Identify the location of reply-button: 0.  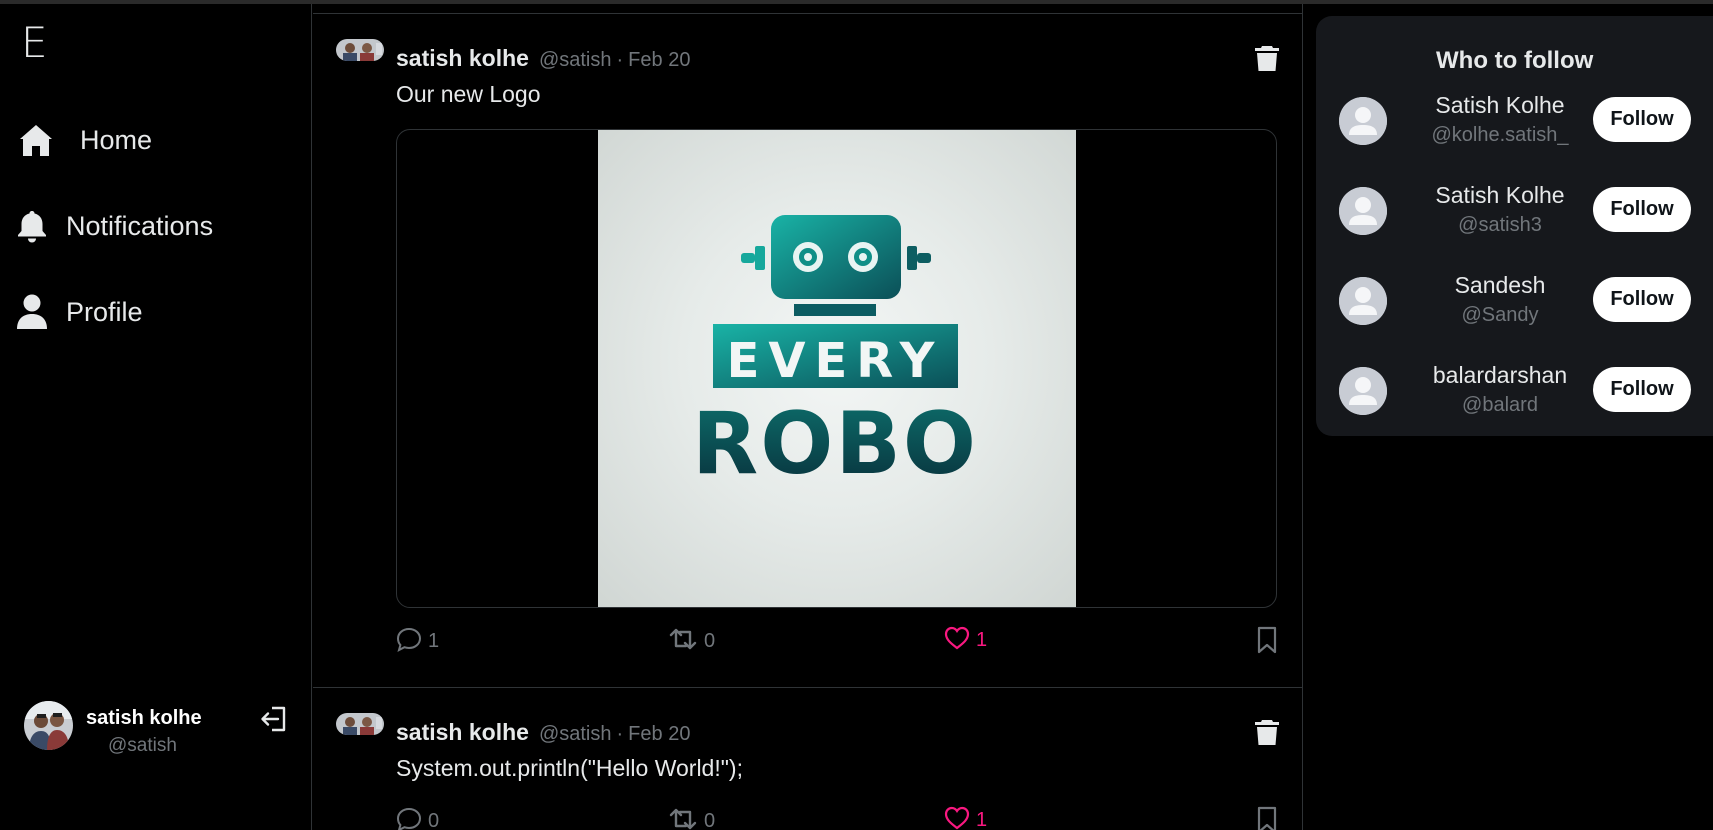
(417, 818).